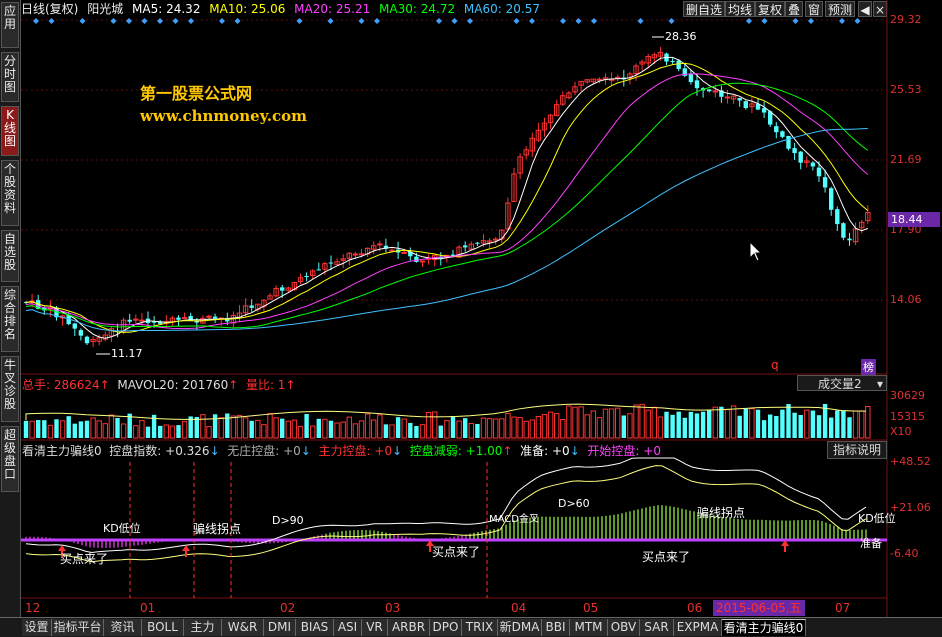  Describe the element at coordinates (288, 520) in the screenshot. I see `d-gt-90-label: D>90` at that location.